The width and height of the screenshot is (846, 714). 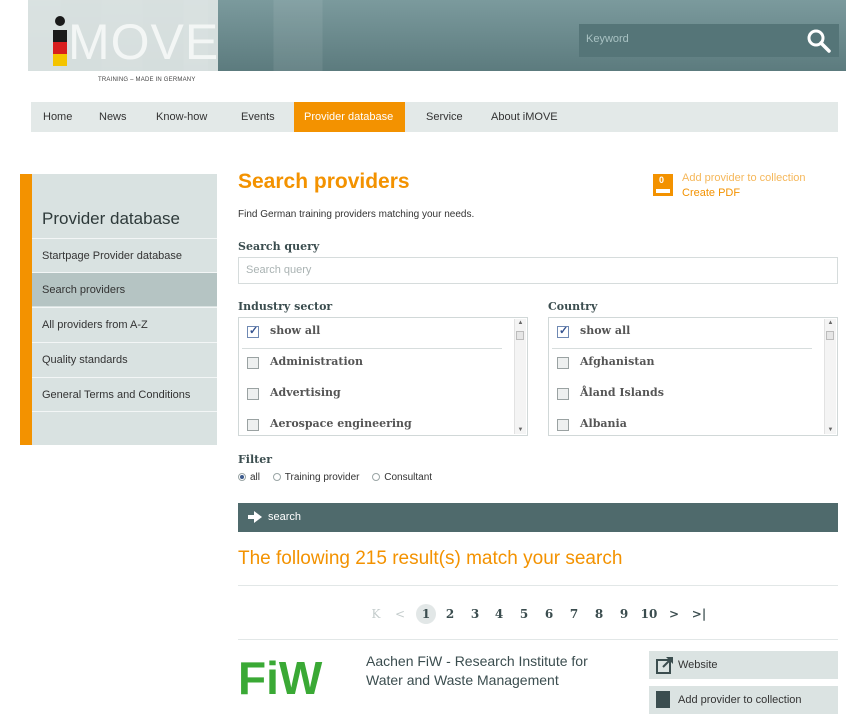 What do you see at coordinates (426, 614) in the screenshot?
I see `pagination-page-1: 1` at bounding box center [426, 614].